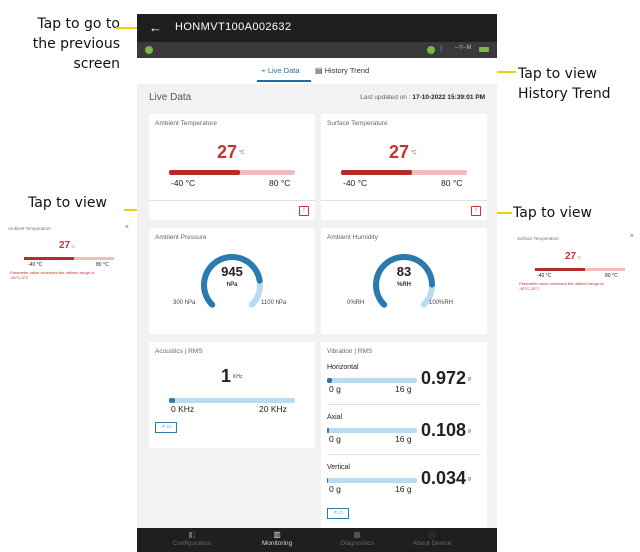 Image resolution: width=640 pixels, height=552 pixels. Describe the element at coordinates (170, 97) in the screenshot. I see `live-data-title: Live Data` at that location.